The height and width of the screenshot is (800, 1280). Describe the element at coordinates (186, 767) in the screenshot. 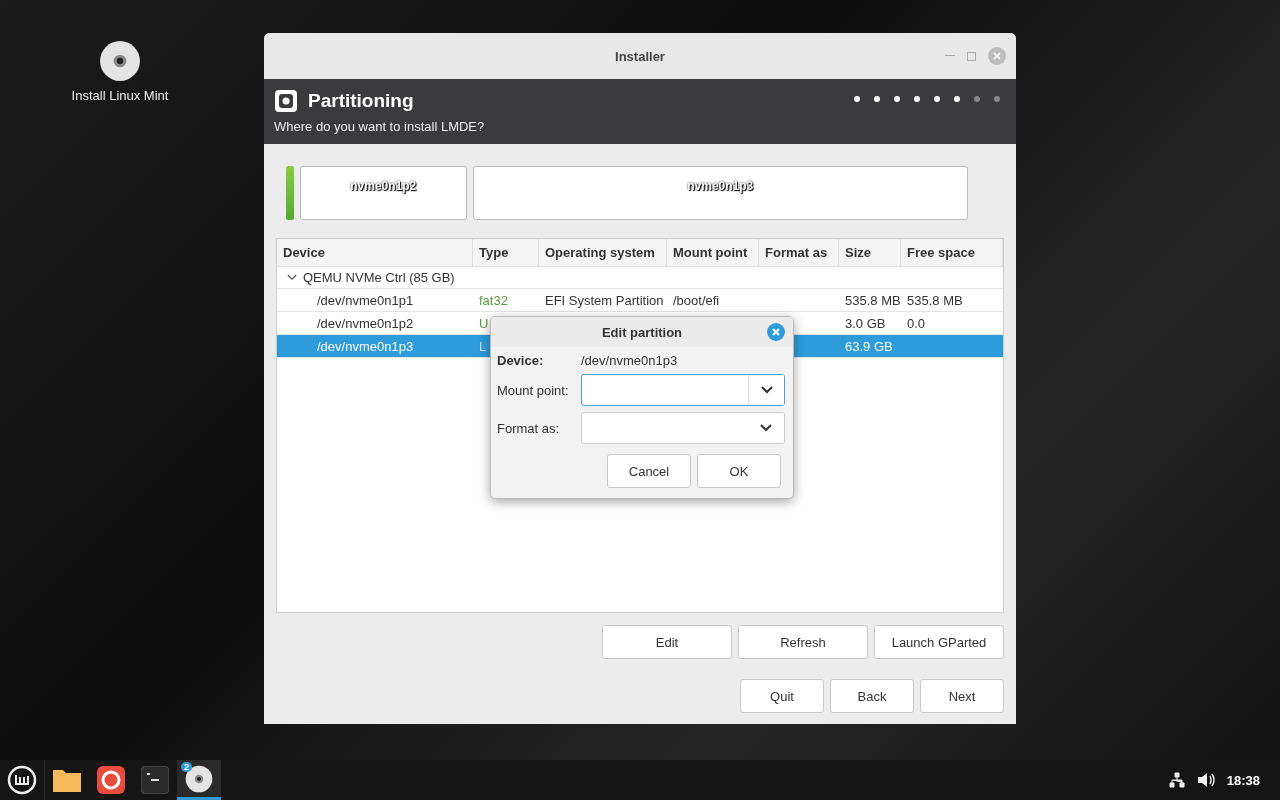

I see `window-count-badge: 2` at that location.